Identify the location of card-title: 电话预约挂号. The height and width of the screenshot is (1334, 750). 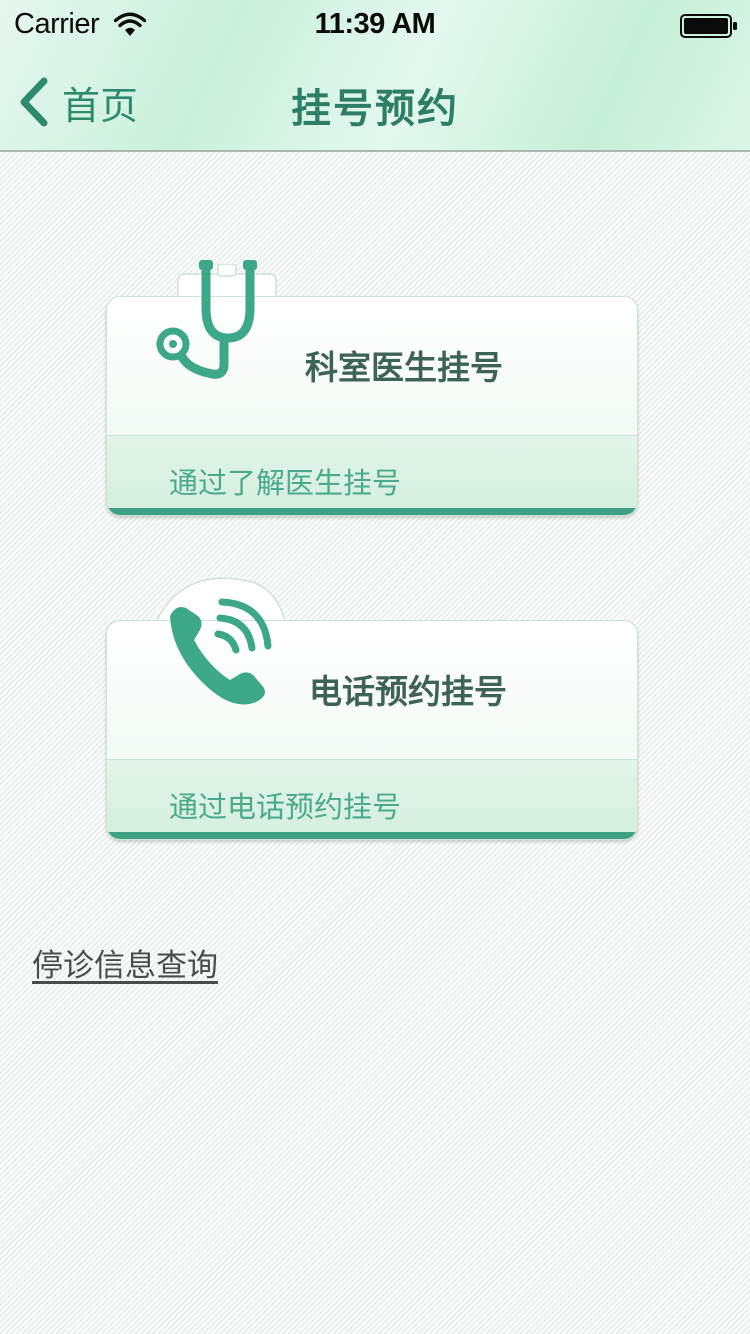
(408, 691).